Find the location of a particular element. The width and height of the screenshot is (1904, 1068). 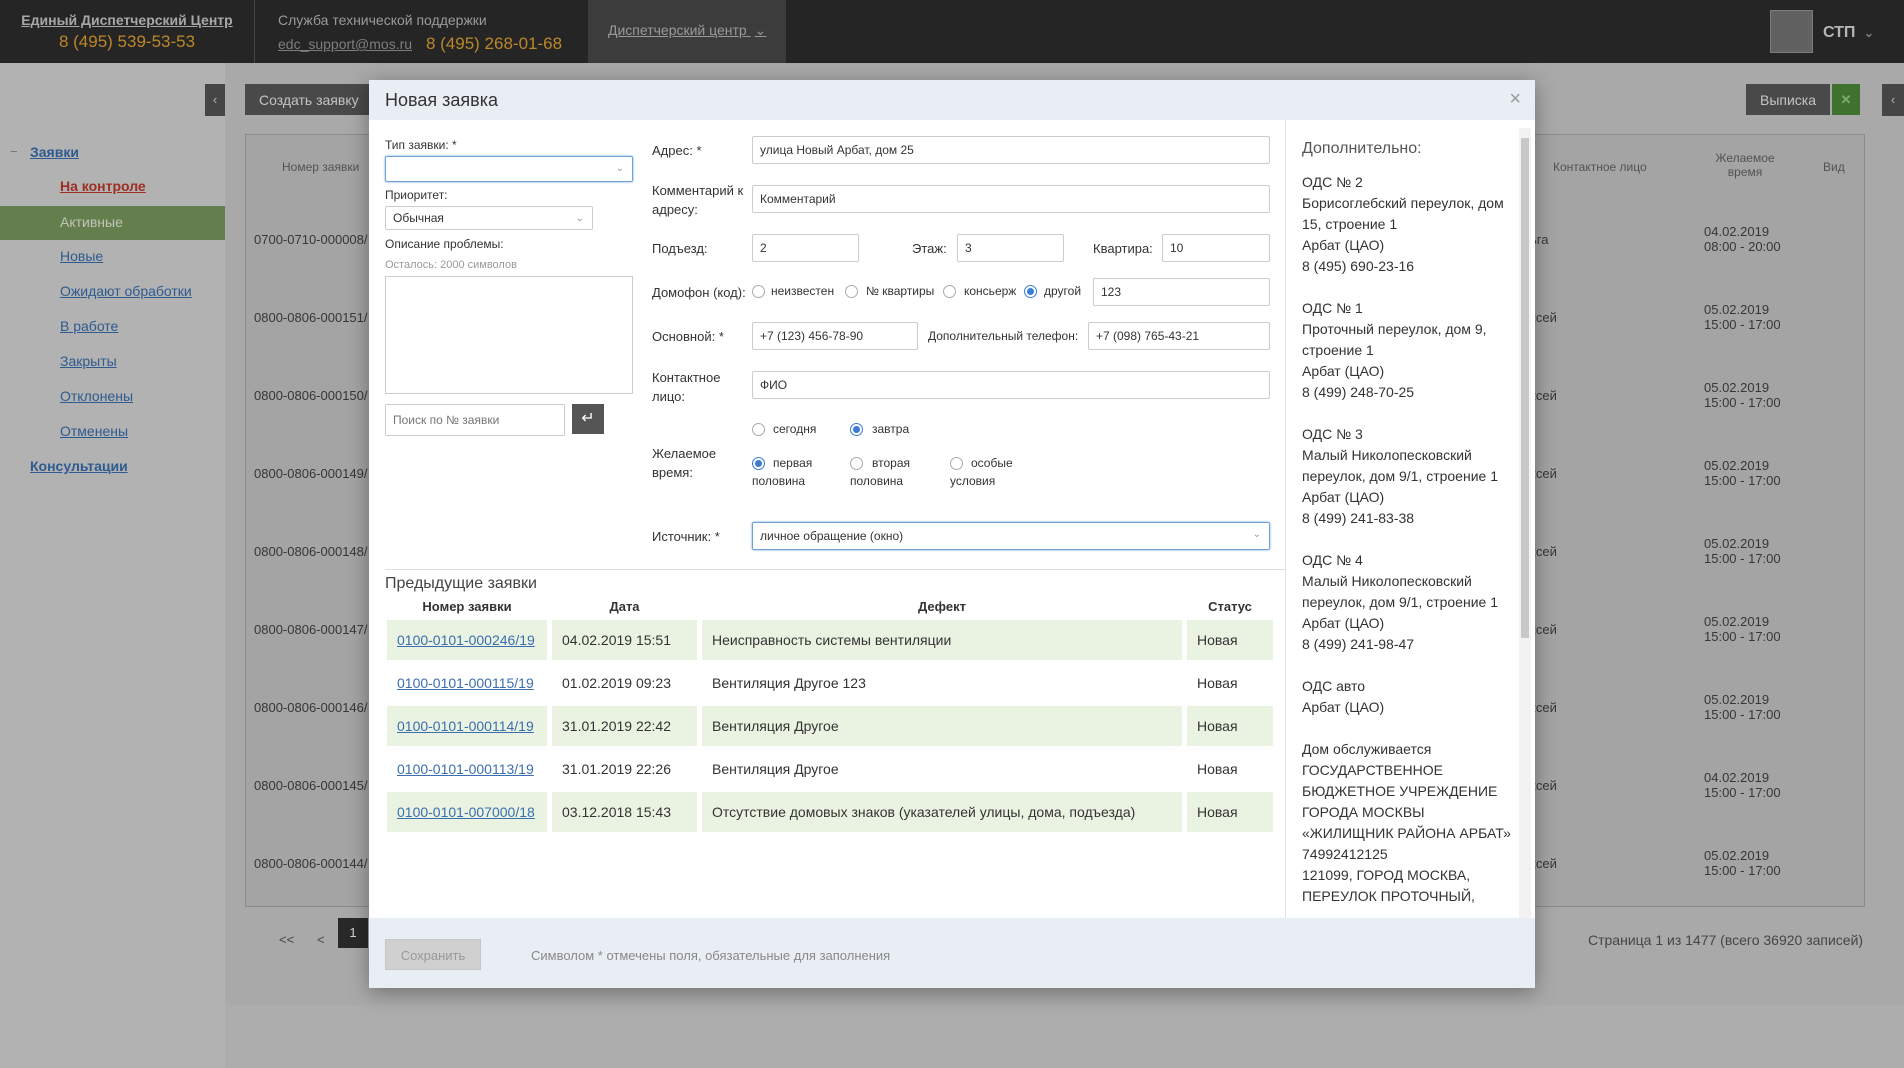

problem-label: Описание проблемы: is located at coordinates (444, 244).